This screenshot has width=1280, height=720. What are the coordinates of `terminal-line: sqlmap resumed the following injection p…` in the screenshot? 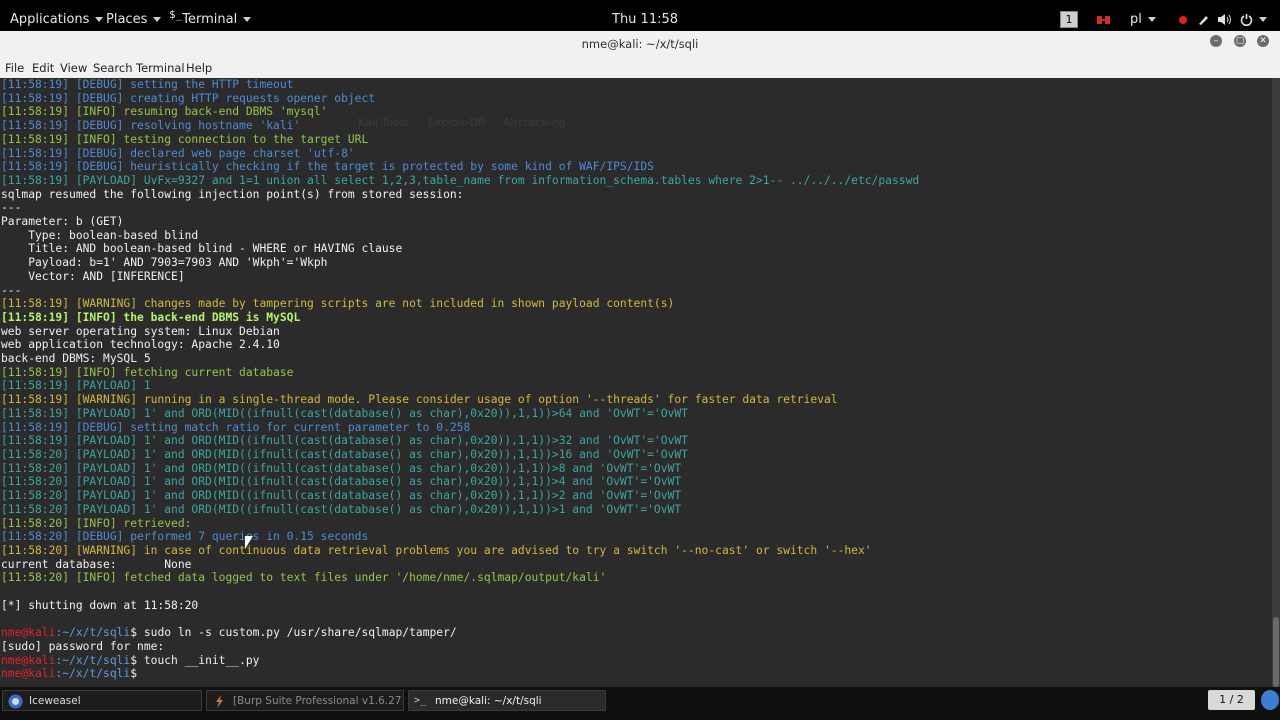 It's located at (232, 194).